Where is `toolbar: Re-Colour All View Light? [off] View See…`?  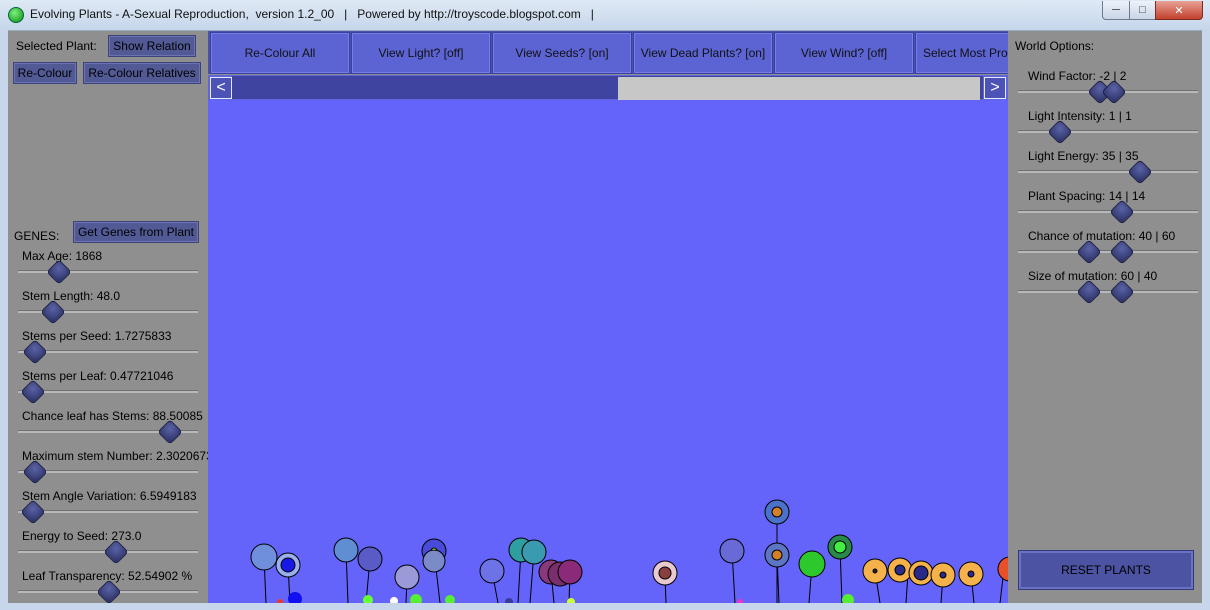 toolbar: Re-Colour All View Light? [off] View See… is located at coordinates (608, 52).